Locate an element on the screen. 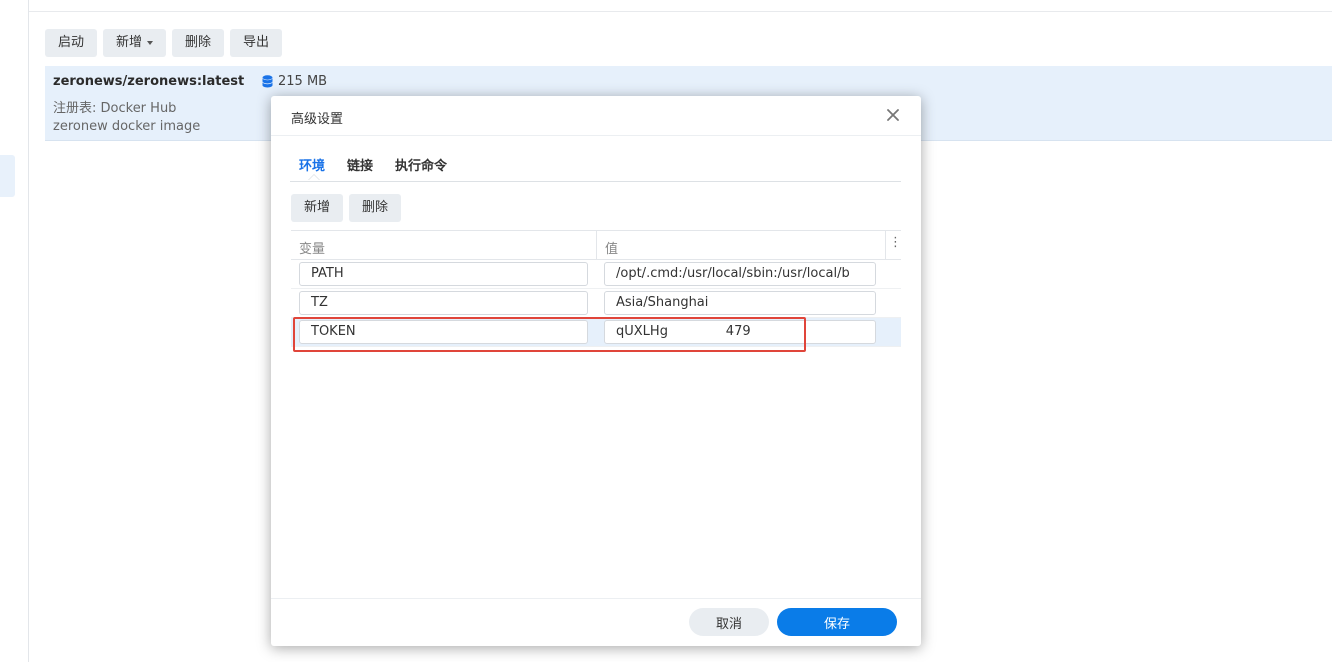 The width and height of the screenshot is (1332, 662). env-toolbar: 新增 删除 is located at coordinates (346, 208).